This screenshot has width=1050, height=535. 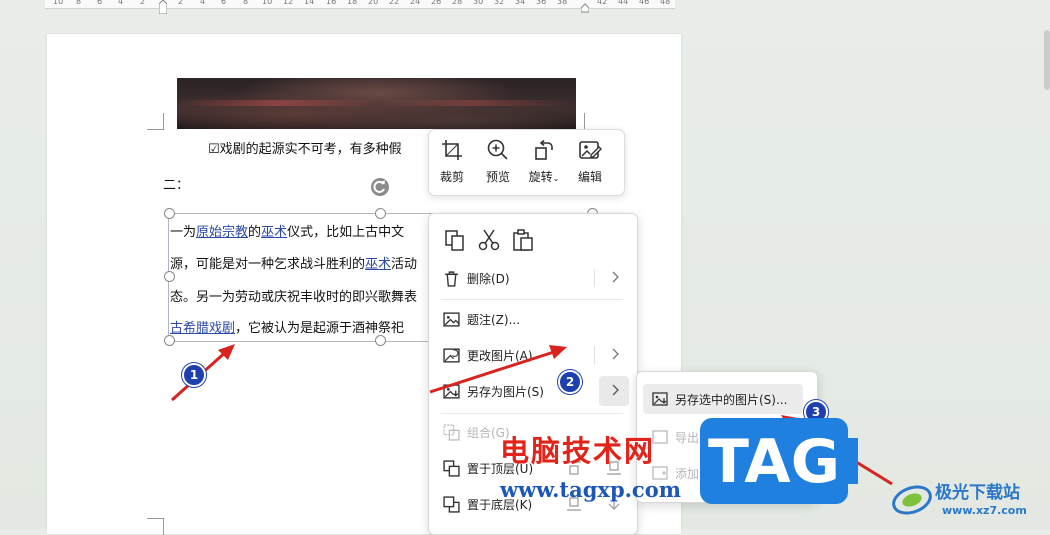 I want to click on tag-logo: TAG, so click(x=779, y=461).